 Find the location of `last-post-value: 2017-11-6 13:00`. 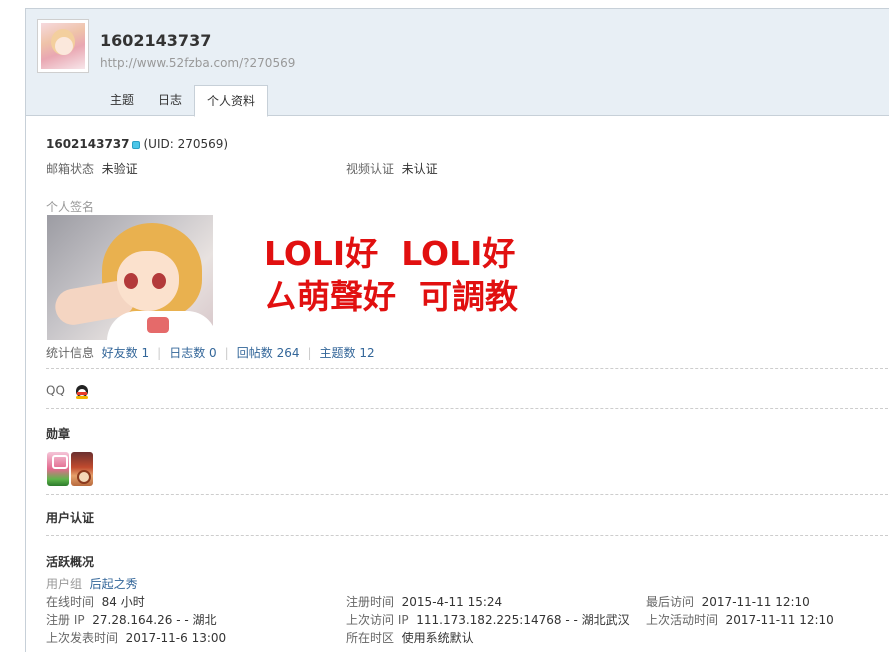

last-post-value: 2017-11-6 13:00 is located at coordinates (176, 638).